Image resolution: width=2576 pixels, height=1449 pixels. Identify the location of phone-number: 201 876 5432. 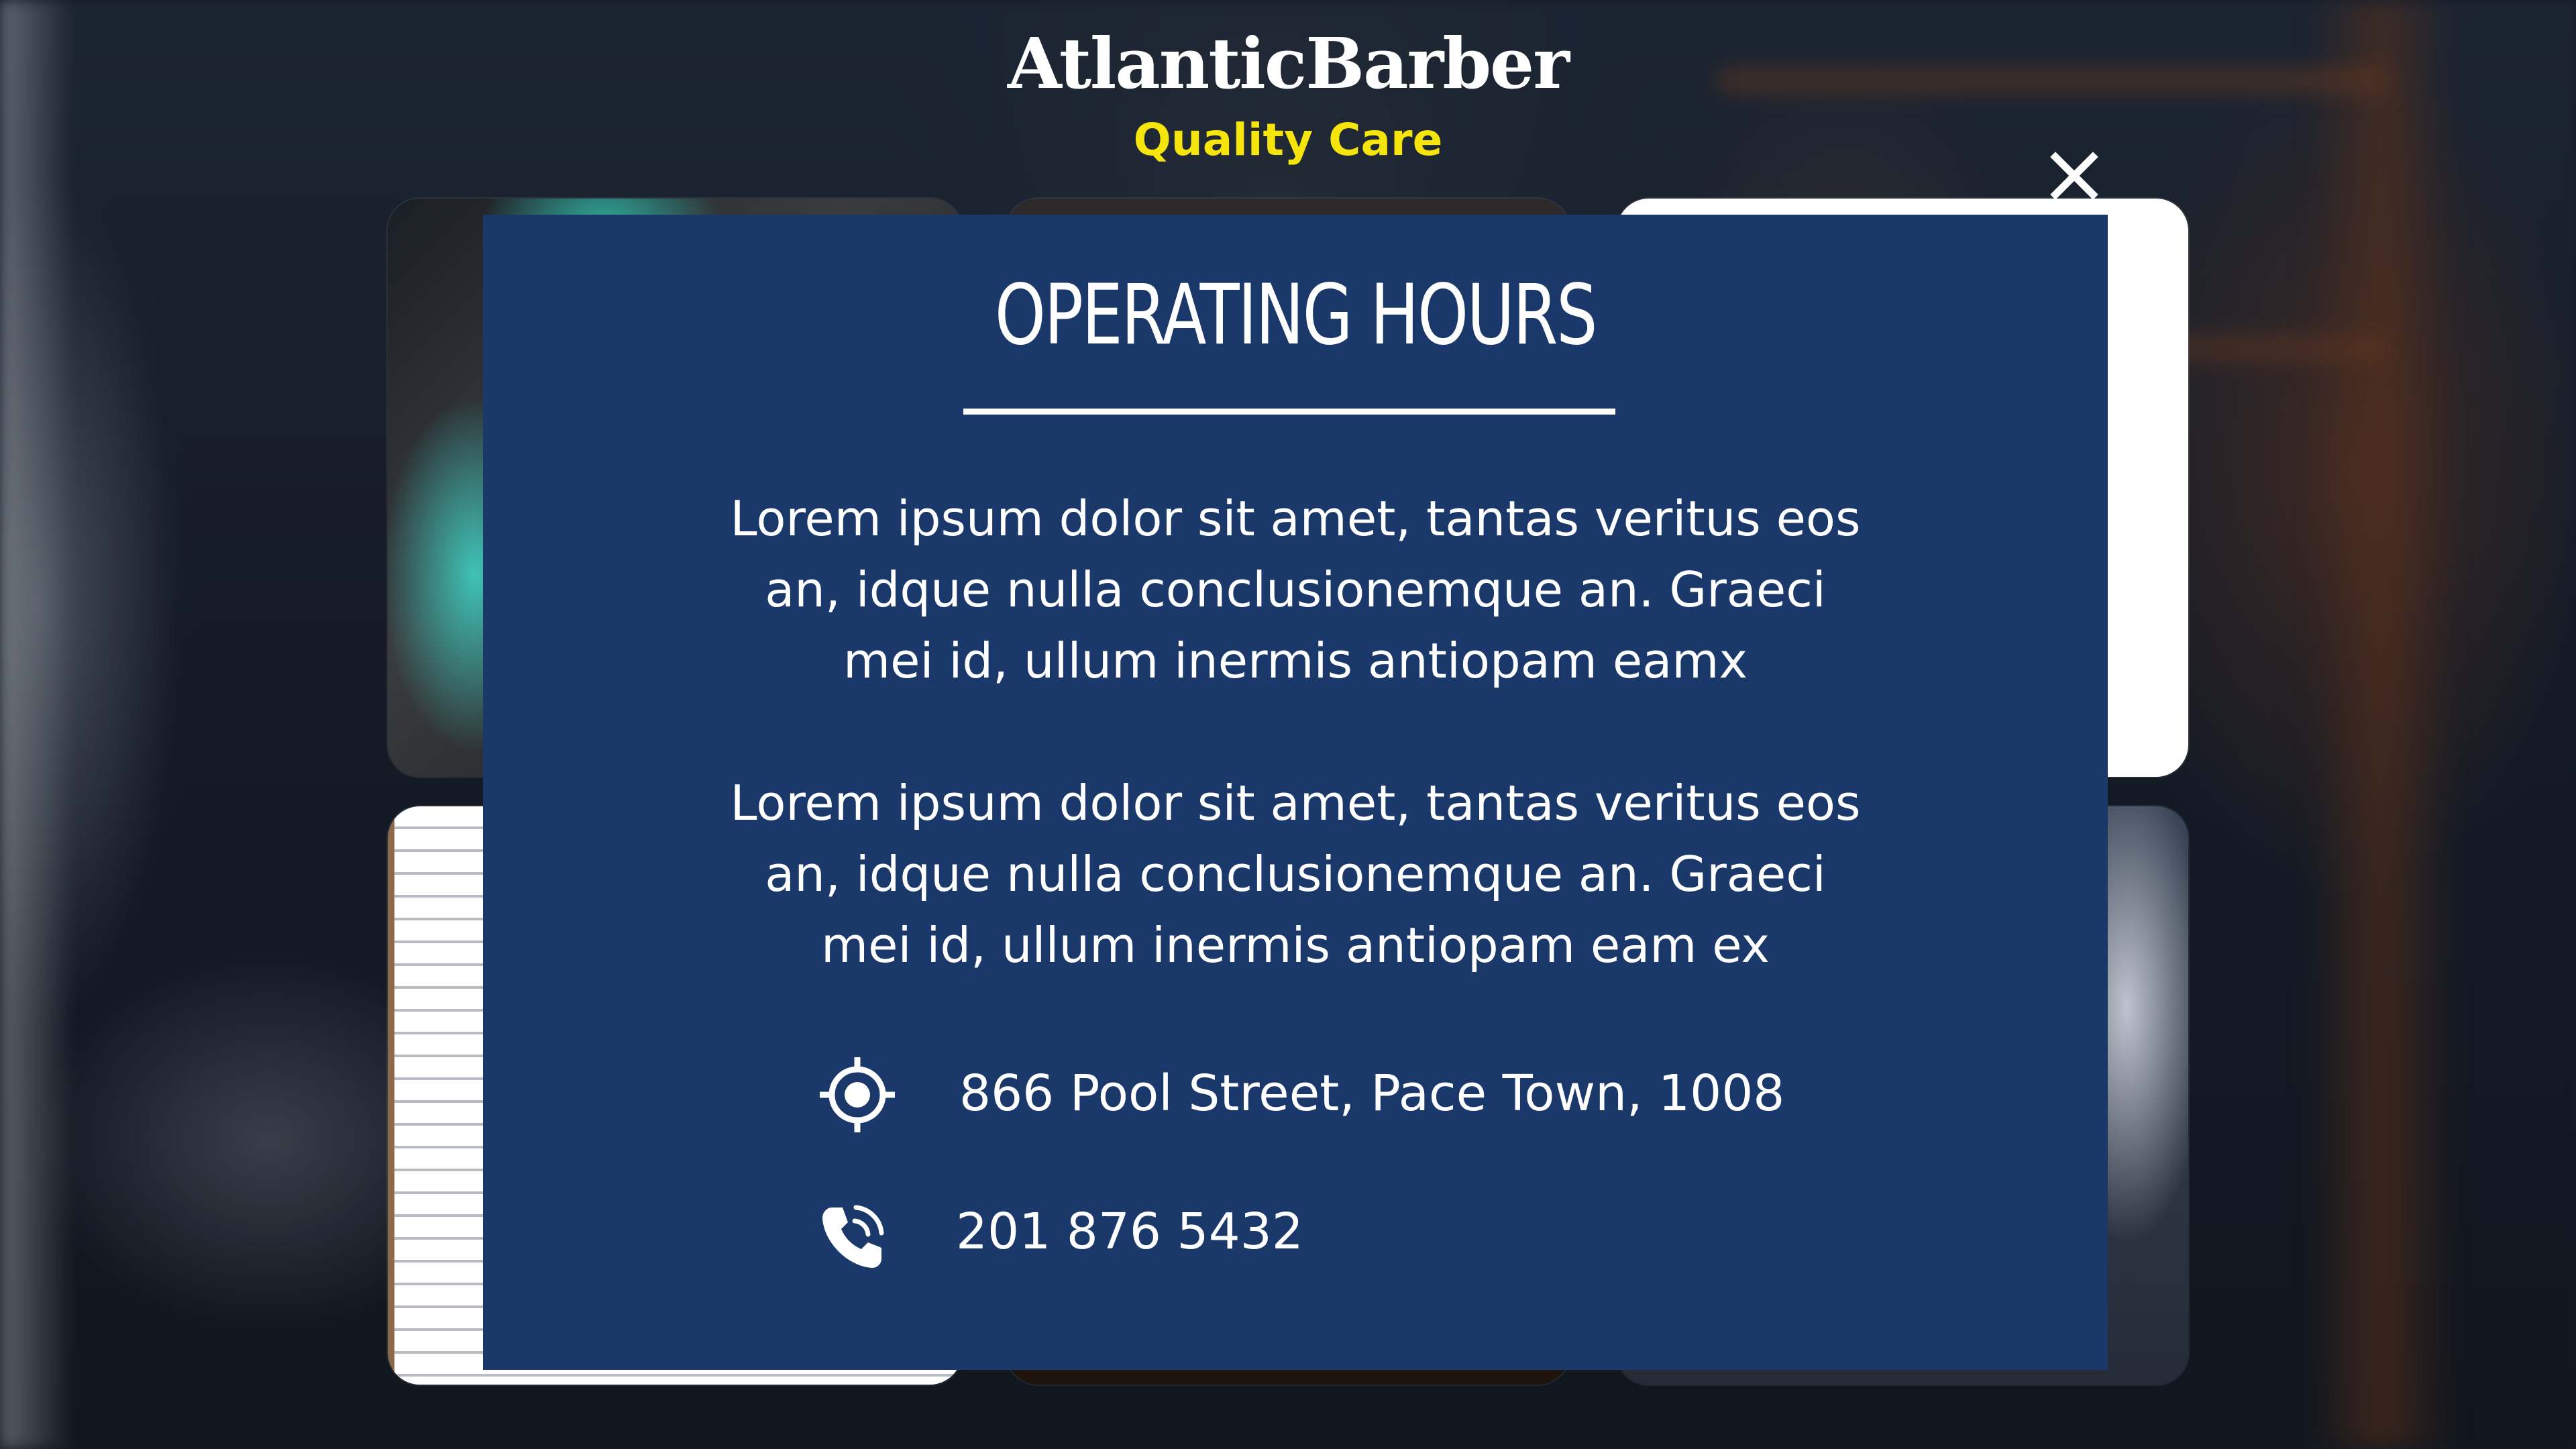
(1129, 1231).